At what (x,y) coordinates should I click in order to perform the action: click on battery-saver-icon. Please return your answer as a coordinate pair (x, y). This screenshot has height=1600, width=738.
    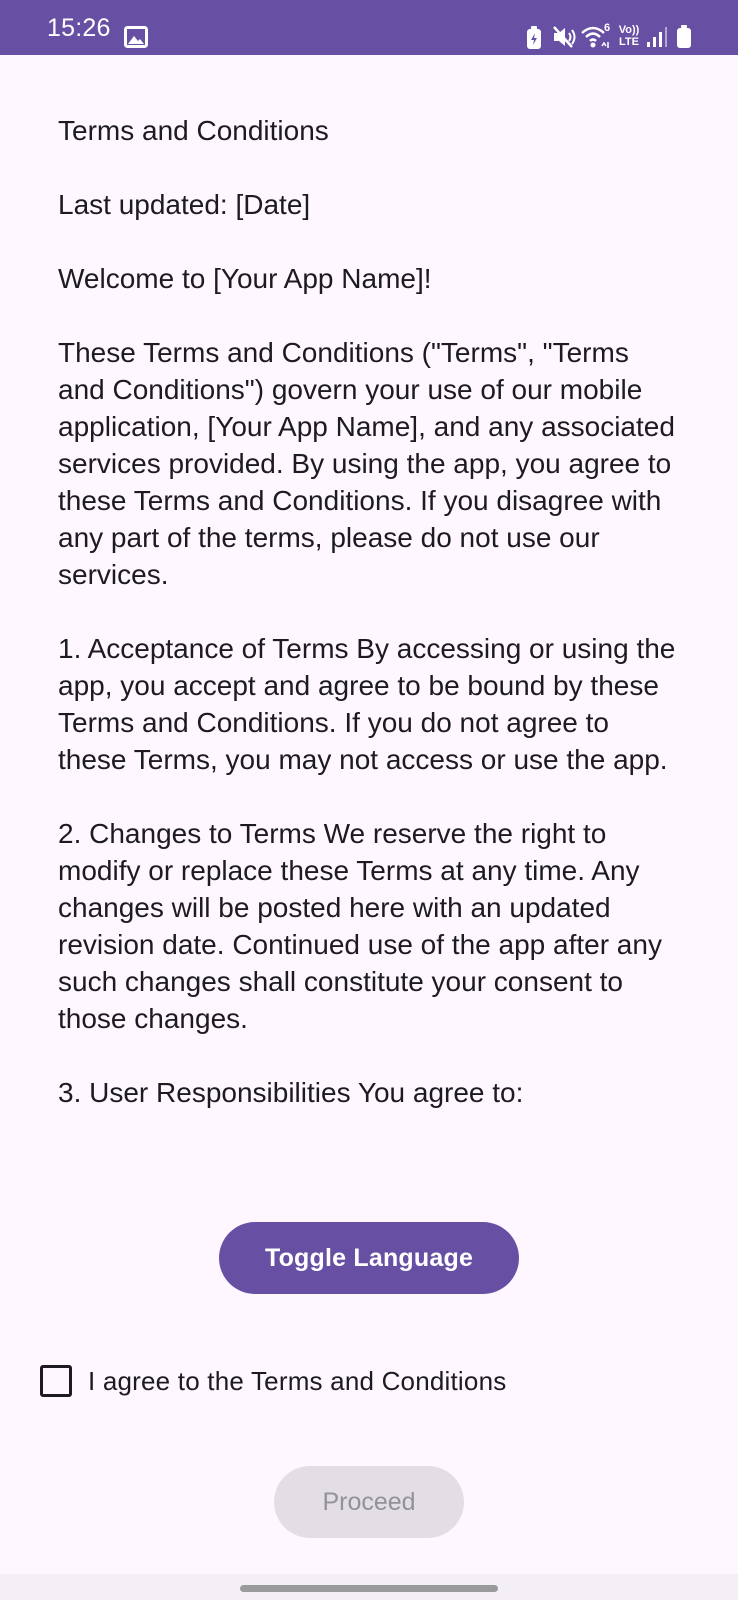
    Looking at the image, I should click on (534, 37).